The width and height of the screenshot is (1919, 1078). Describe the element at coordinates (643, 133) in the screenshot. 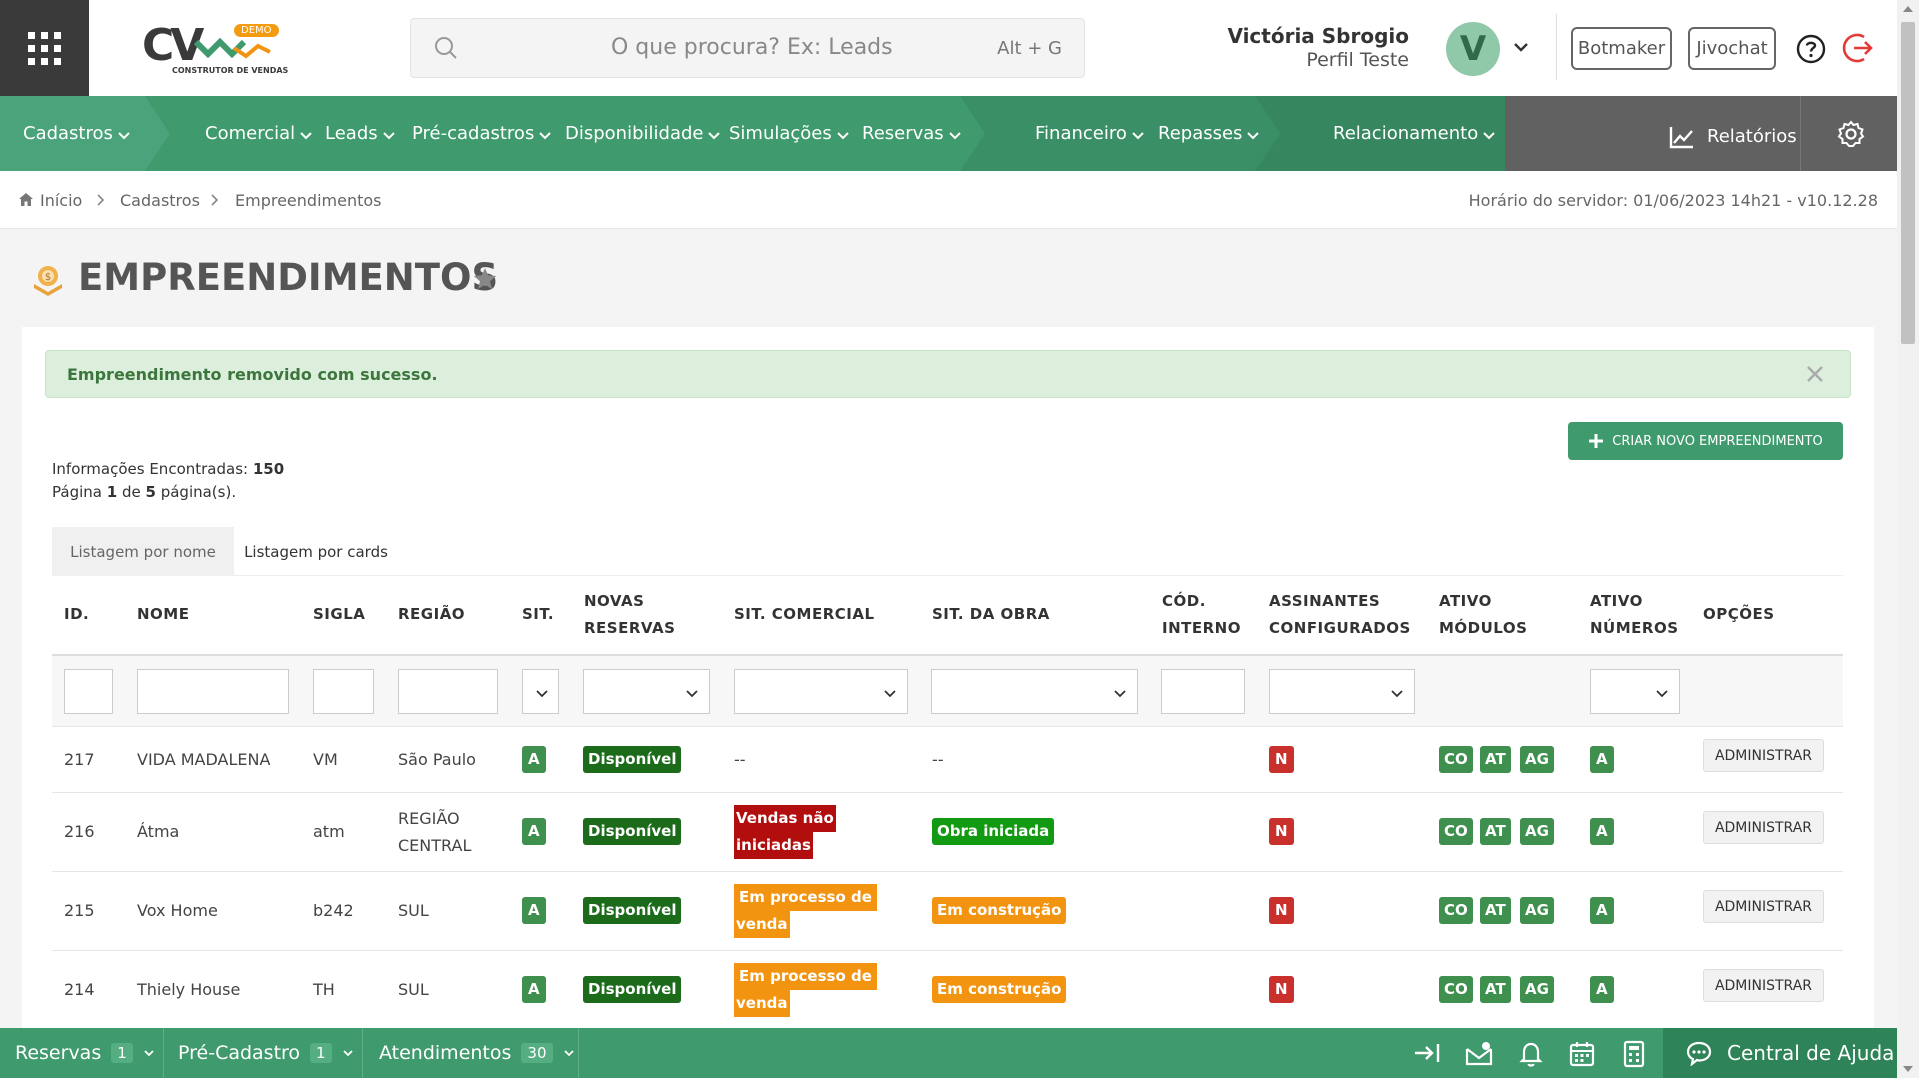

I see `nav-disponibilidade: Disponibilidade` at that location.